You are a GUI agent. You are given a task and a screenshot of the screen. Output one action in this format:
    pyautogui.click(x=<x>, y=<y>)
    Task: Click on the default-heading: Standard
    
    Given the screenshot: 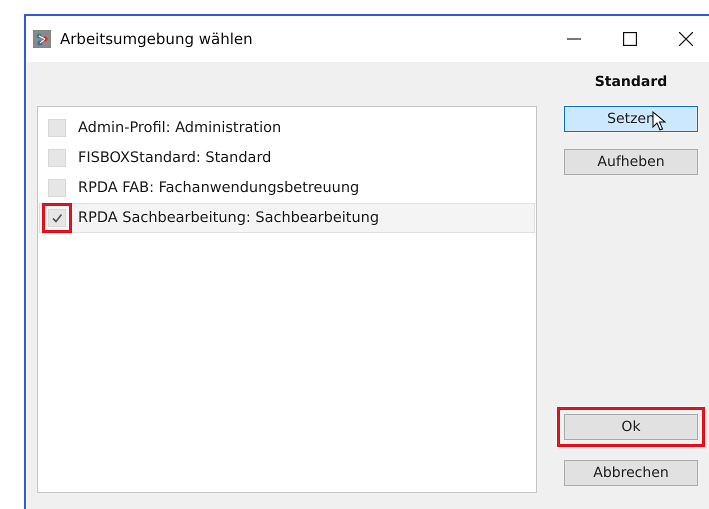 What is the action you would take?
    pyautogui.click(x=631, y=82)
    